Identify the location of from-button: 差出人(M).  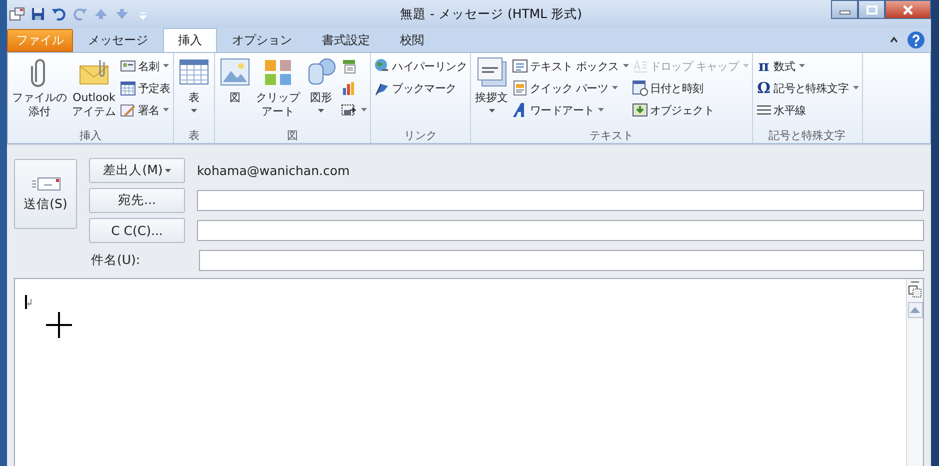
(137, 170).